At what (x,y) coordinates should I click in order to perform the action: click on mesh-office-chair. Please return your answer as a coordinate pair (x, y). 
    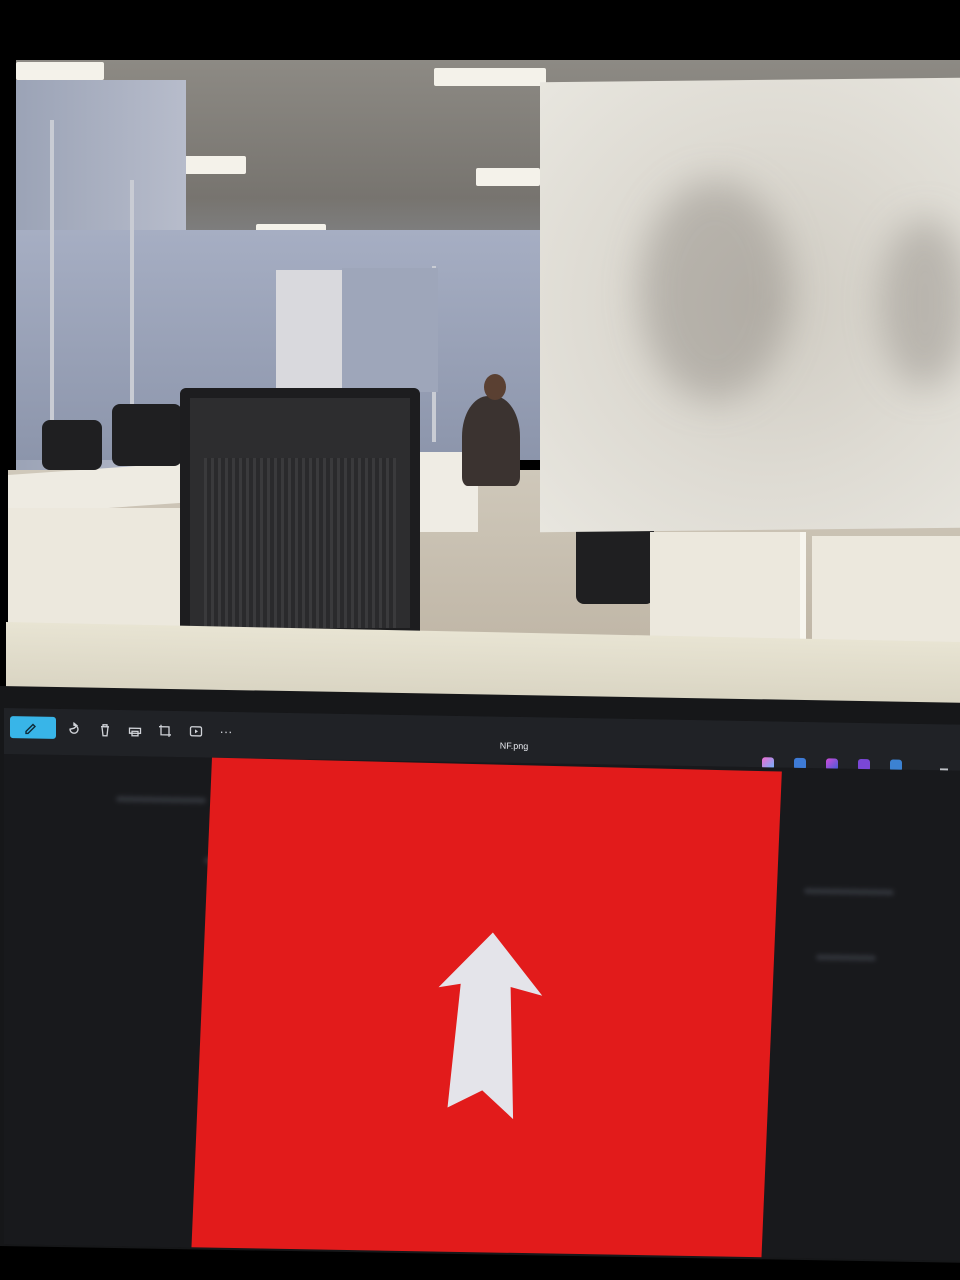
    Looking at the image, I should click on (300, 513).